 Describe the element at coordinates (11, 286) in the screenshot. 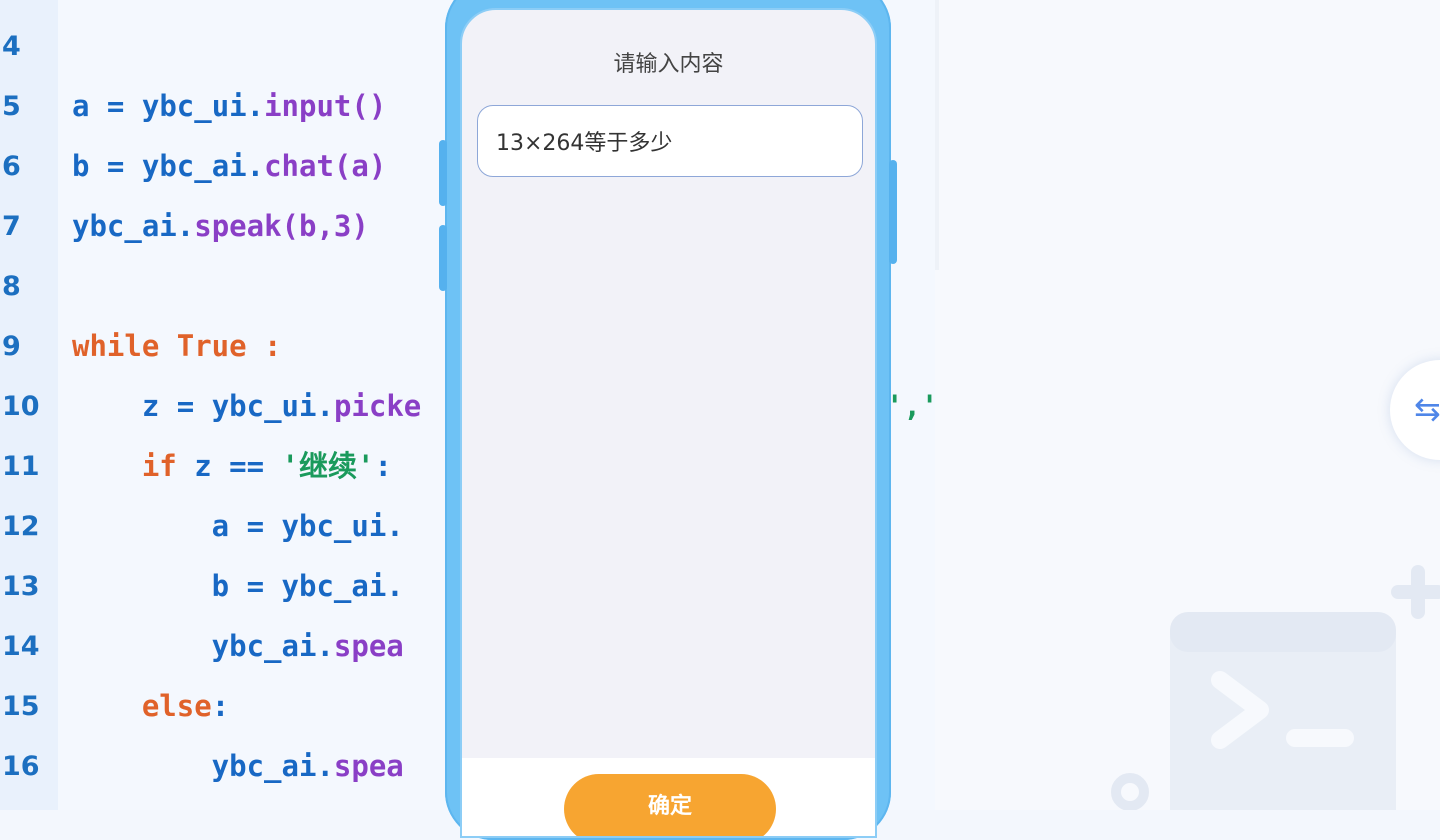

I see `line-number: 8` at that location.